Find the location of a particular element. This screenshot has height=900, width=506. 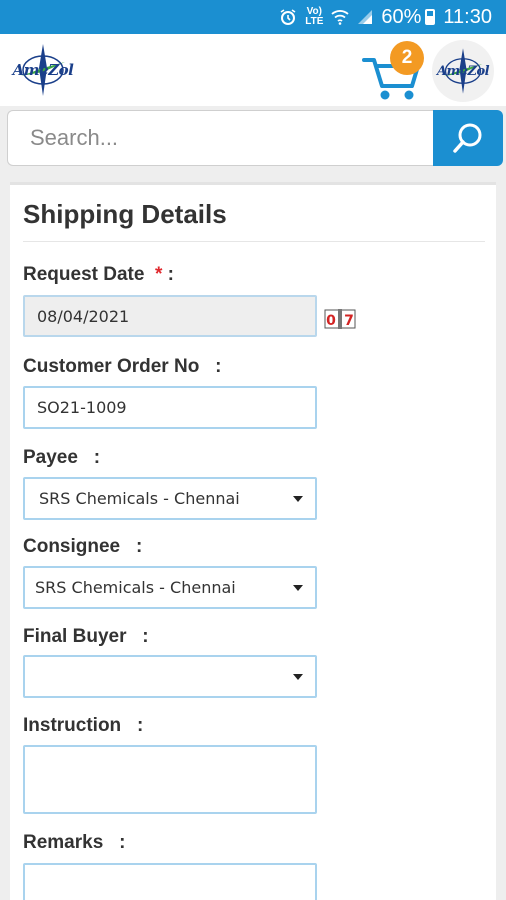

instruction-label: Instruction : is located at coordinates (83, 725).